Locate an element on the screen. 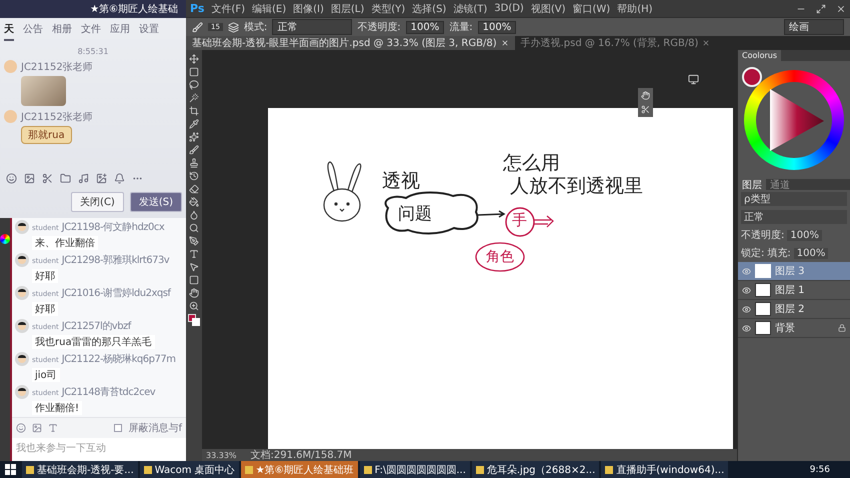  marquee-icon is located at coordinates (194, 72).